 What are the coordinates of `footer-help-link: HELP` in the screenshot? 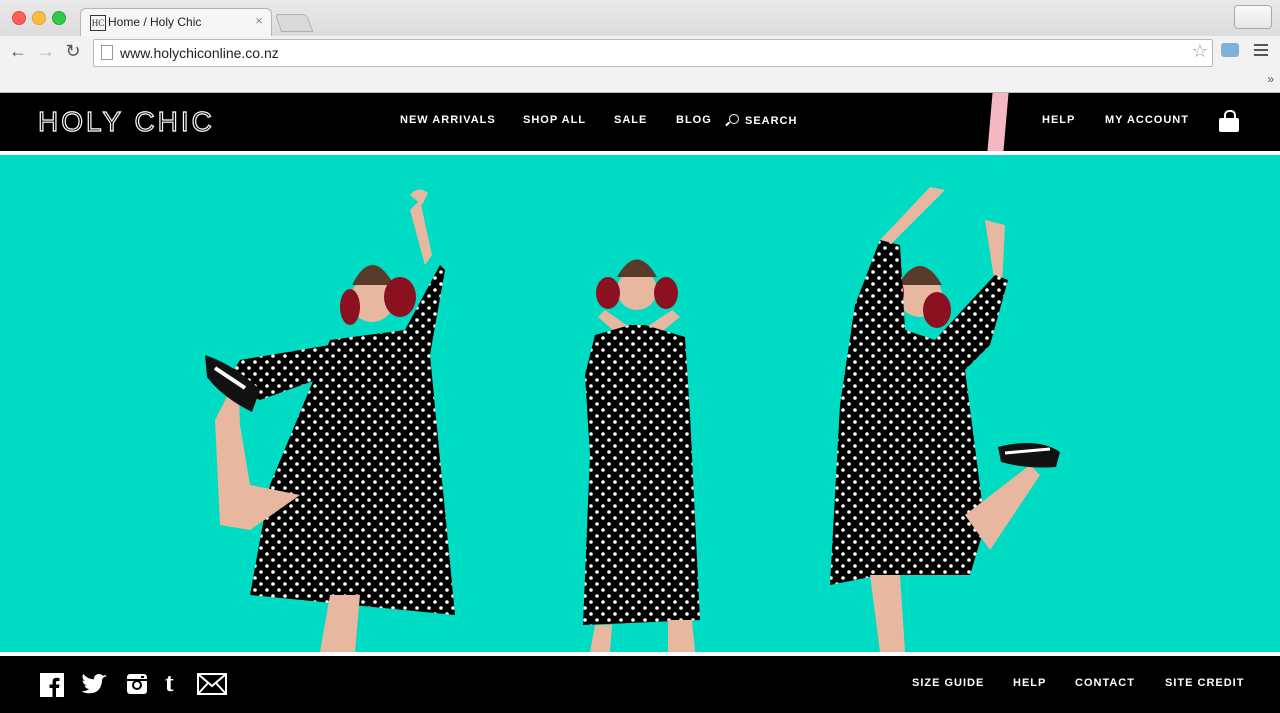 It's located at (1029, 683).